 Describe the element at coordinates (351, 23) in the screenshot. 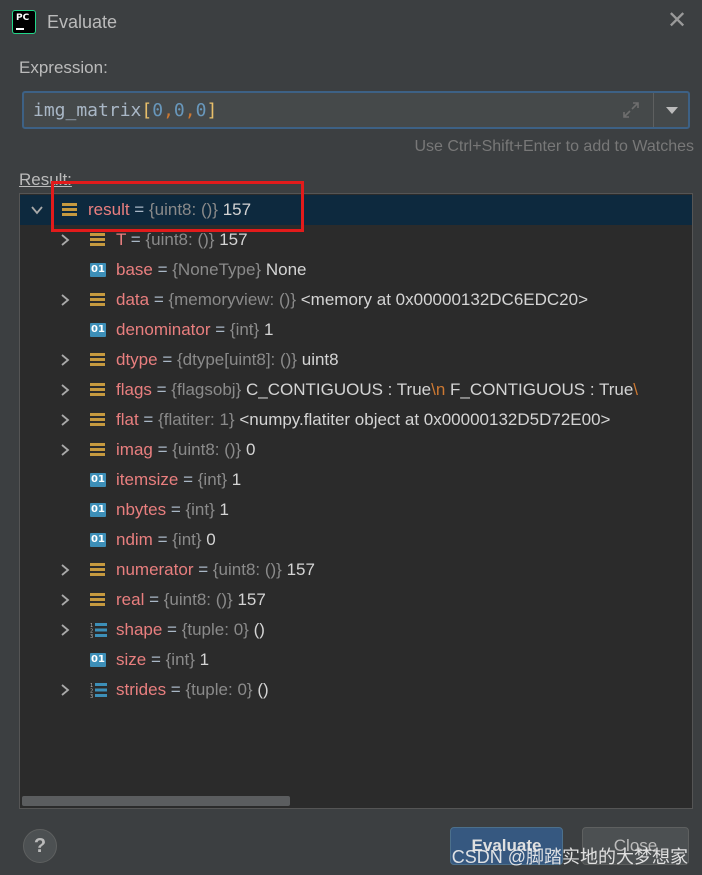

I see `title-bar: PC Evaluate ✕` at that location.